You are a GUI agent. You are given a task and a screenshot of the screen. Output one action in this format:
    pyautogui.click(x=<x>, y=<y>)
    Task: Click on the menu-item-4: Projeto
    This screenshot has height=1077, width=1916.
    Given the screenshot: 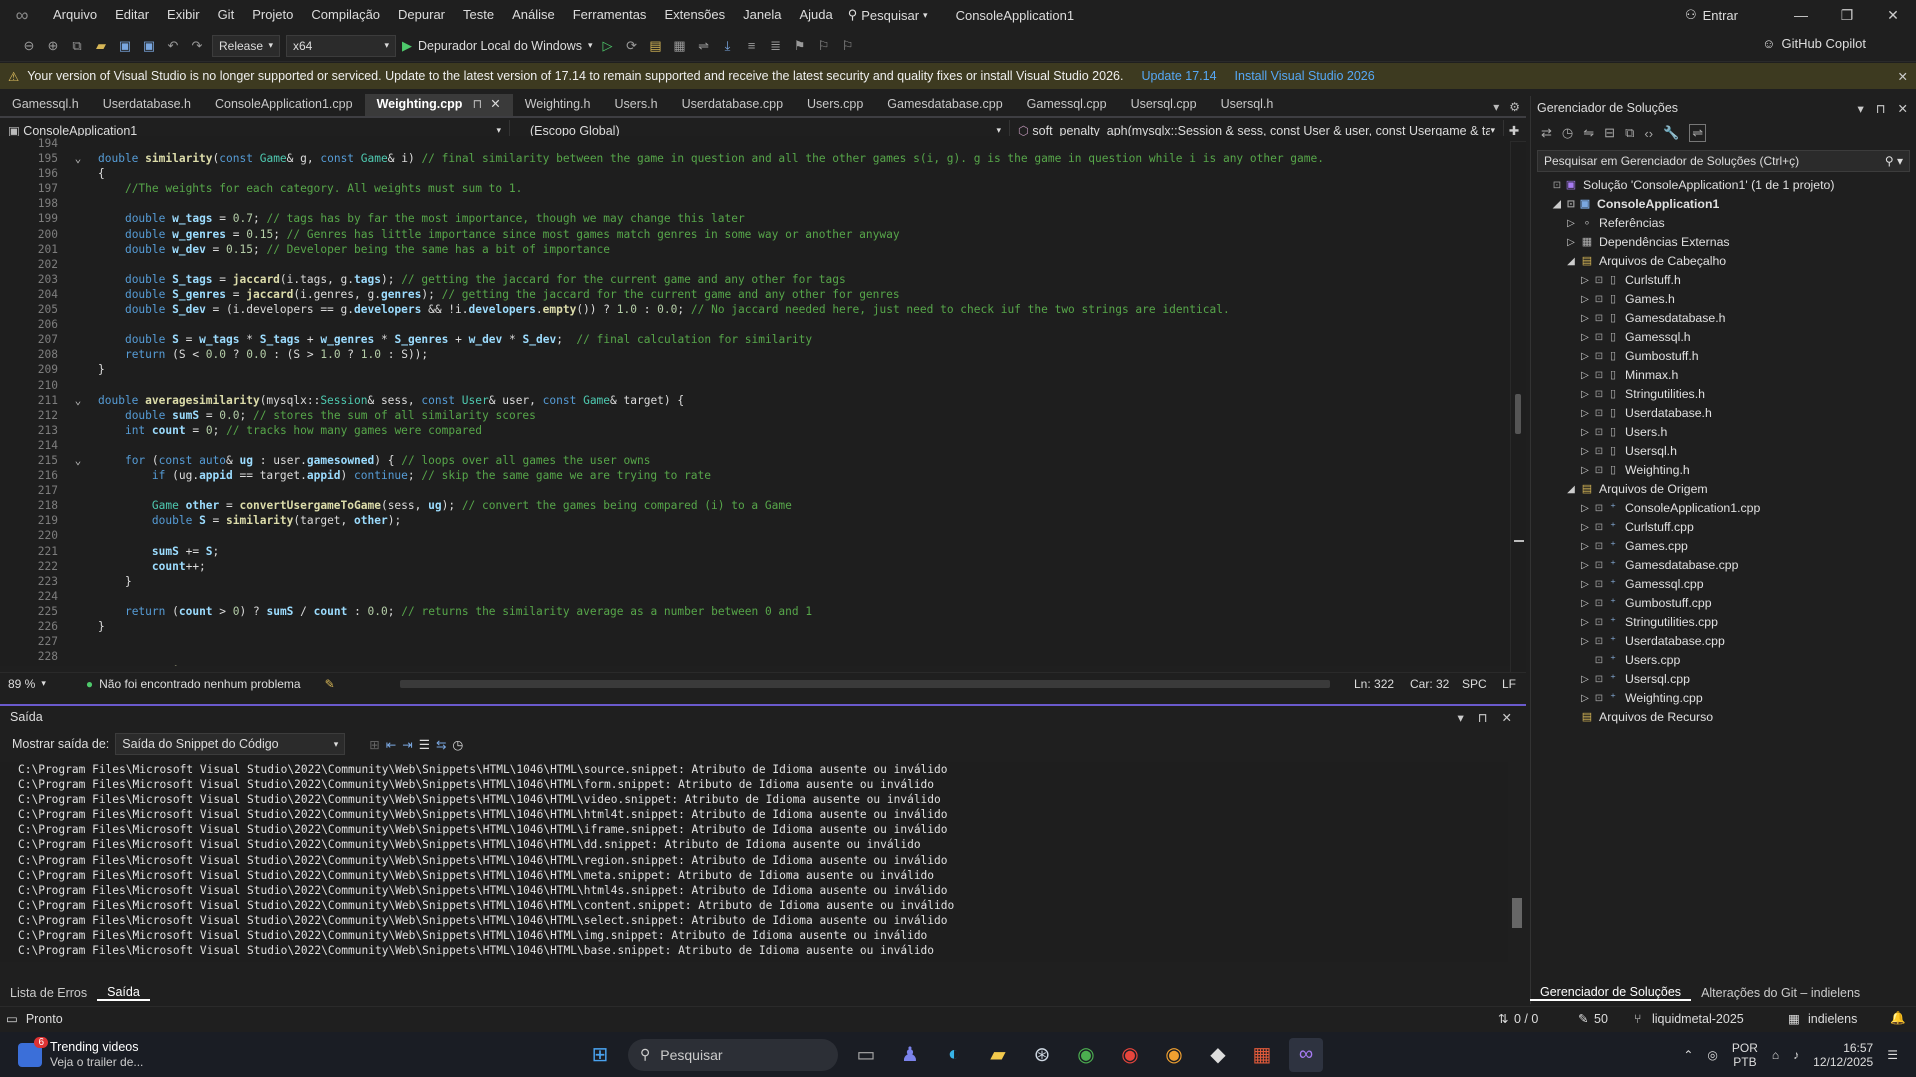 What is the action you would take?
    pyautogui.click(x=272, y=15)
    